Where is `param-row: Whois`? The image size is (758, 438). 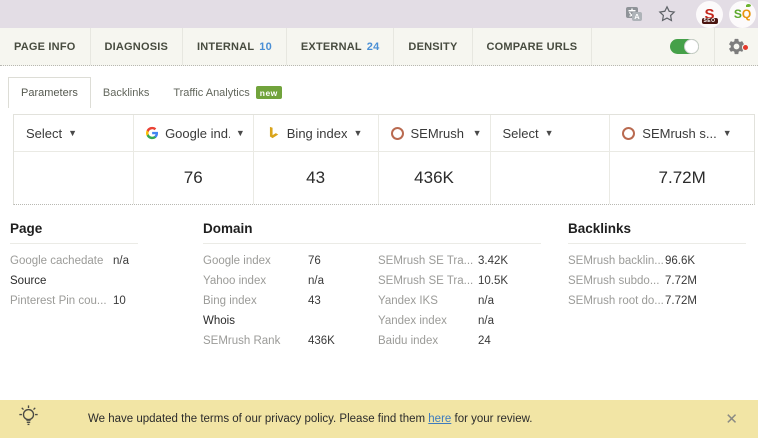
param-row: Whois is located at coordinates (290, 321).